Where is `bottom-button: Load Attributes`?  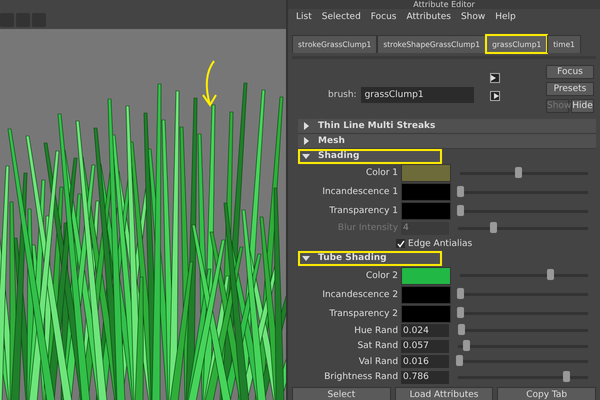 bottom-button: Load Attributes is located at coordinates (444, 393).